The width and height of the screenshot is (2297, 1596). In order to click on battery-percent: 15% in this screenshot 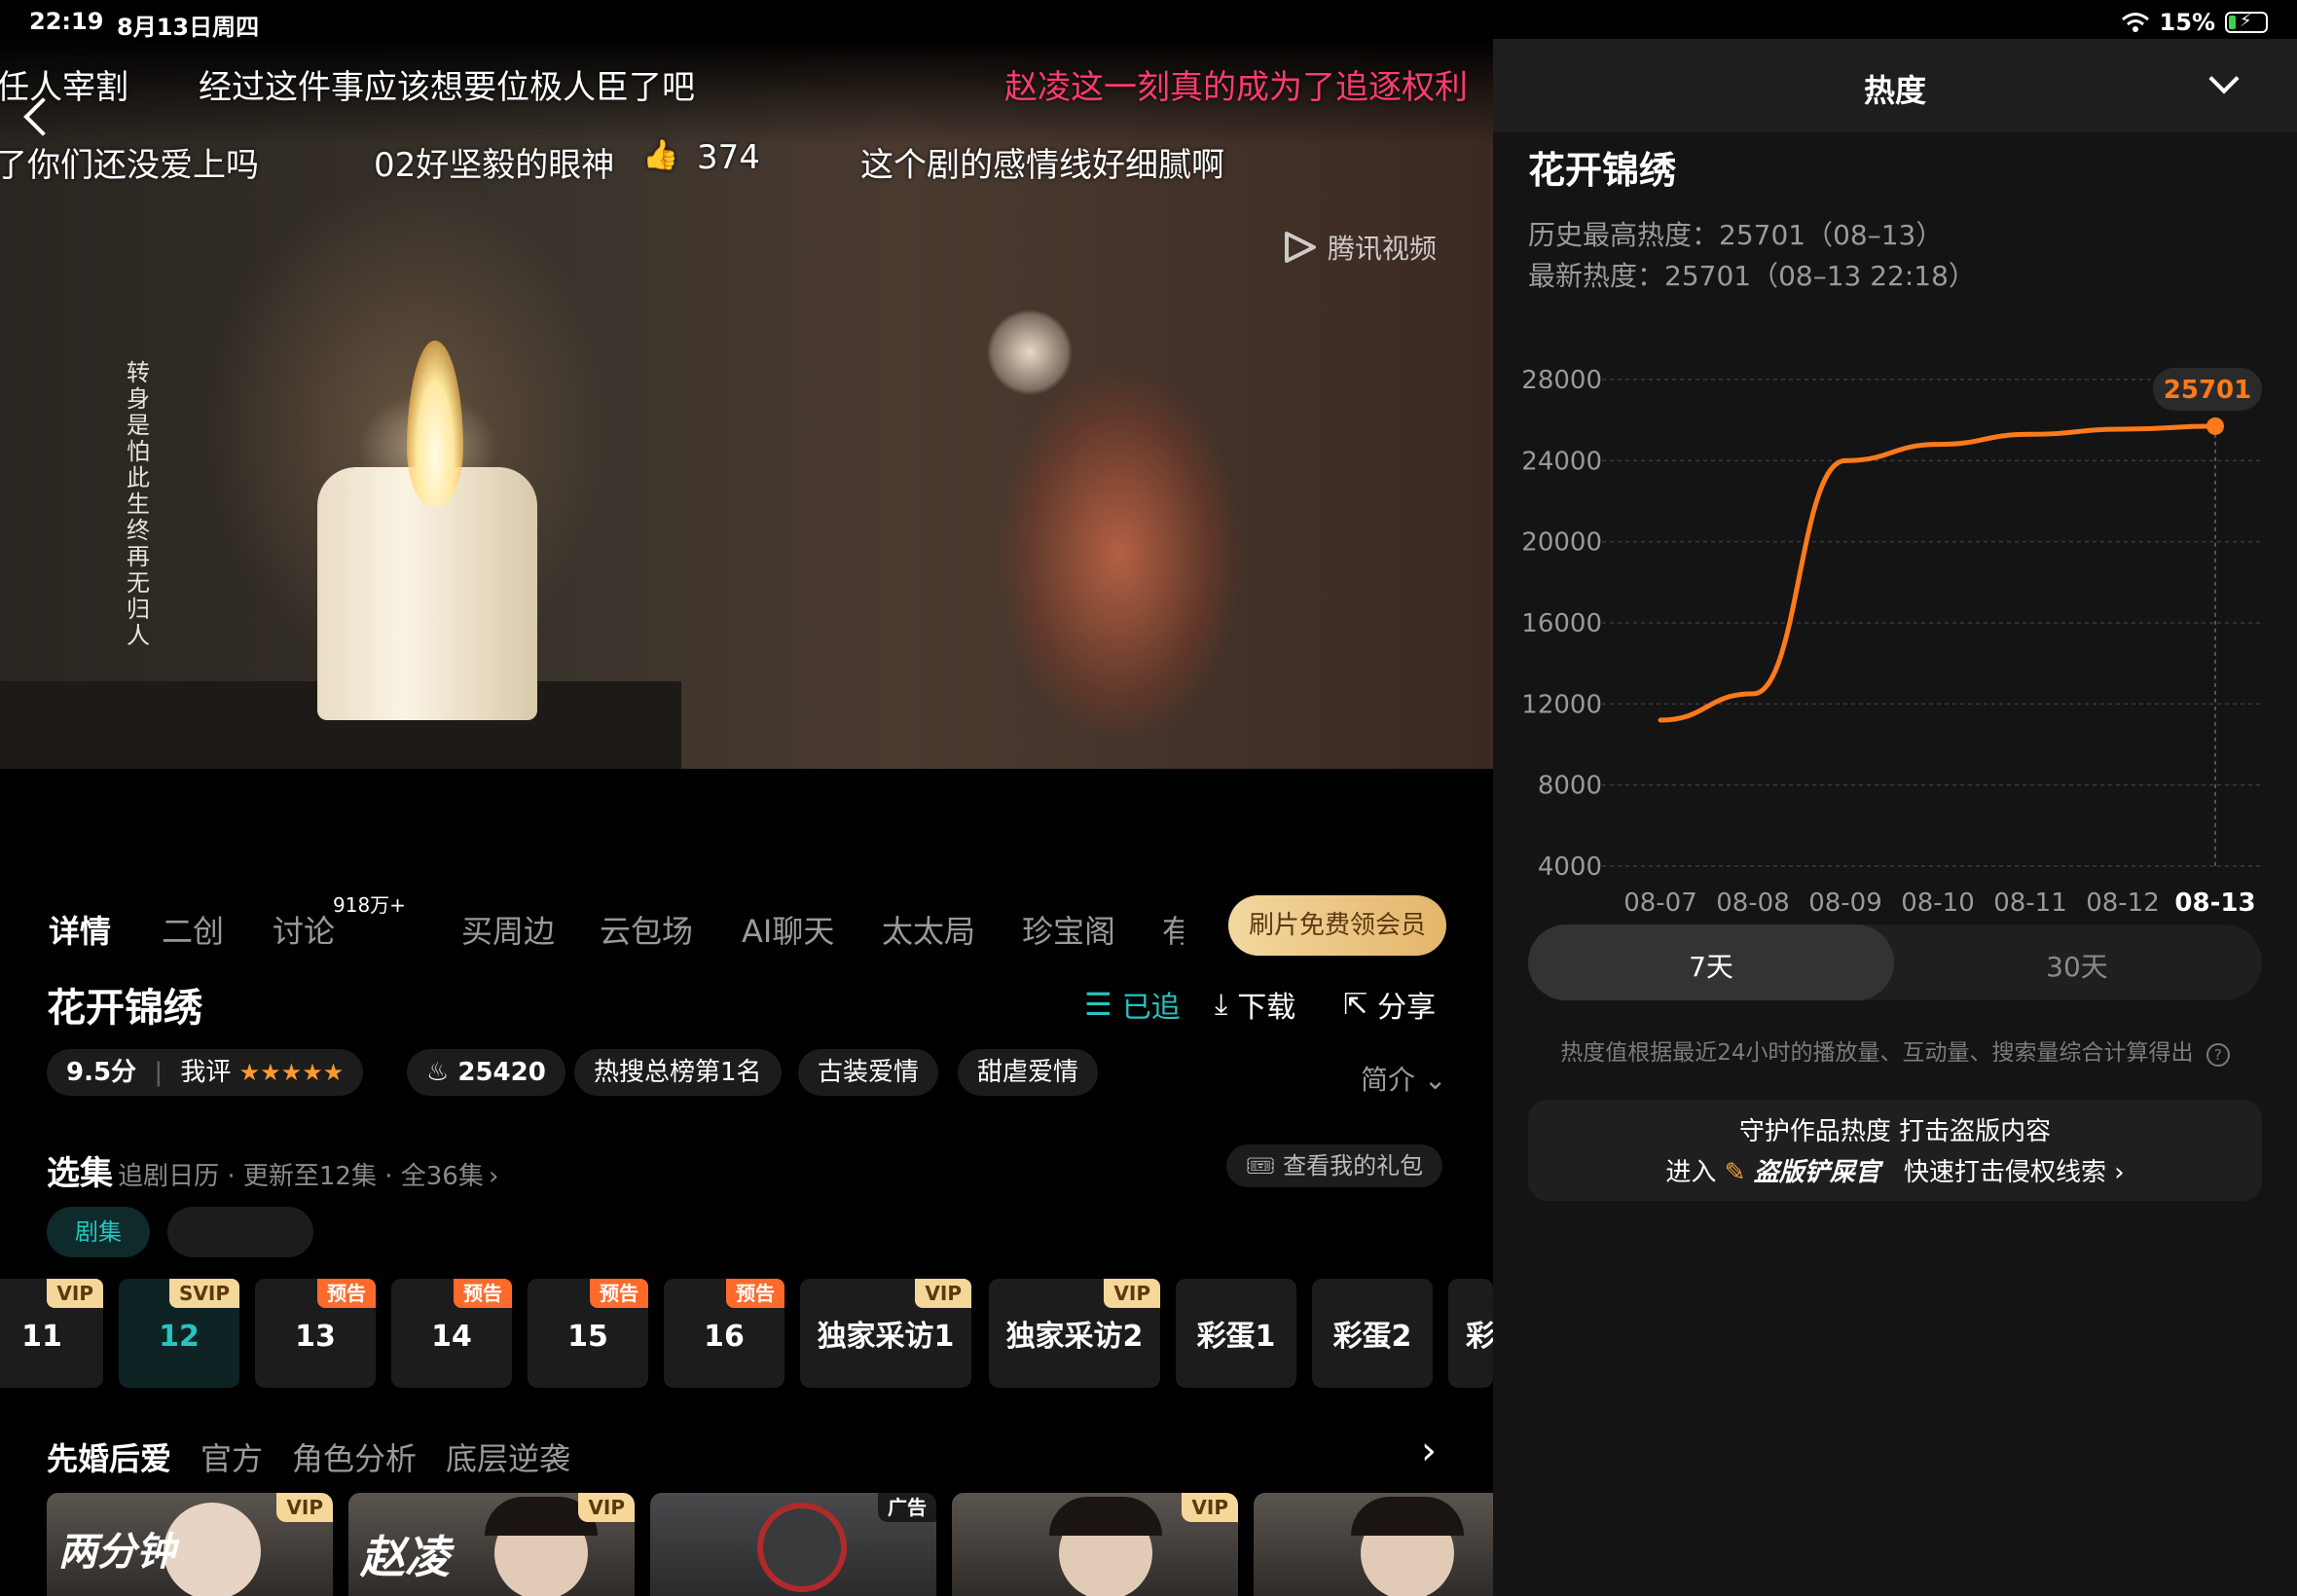, I will do `click(2187, 22)`.